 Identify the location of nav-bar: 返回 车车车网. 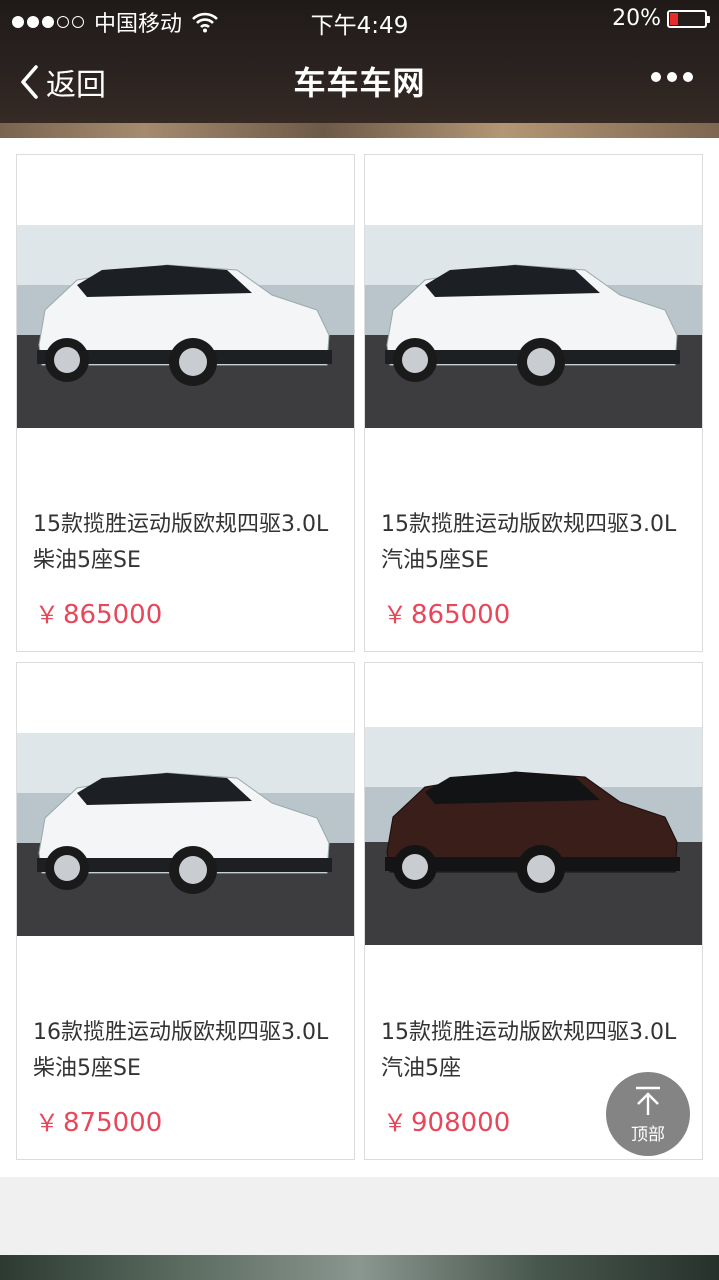
(359, 81).